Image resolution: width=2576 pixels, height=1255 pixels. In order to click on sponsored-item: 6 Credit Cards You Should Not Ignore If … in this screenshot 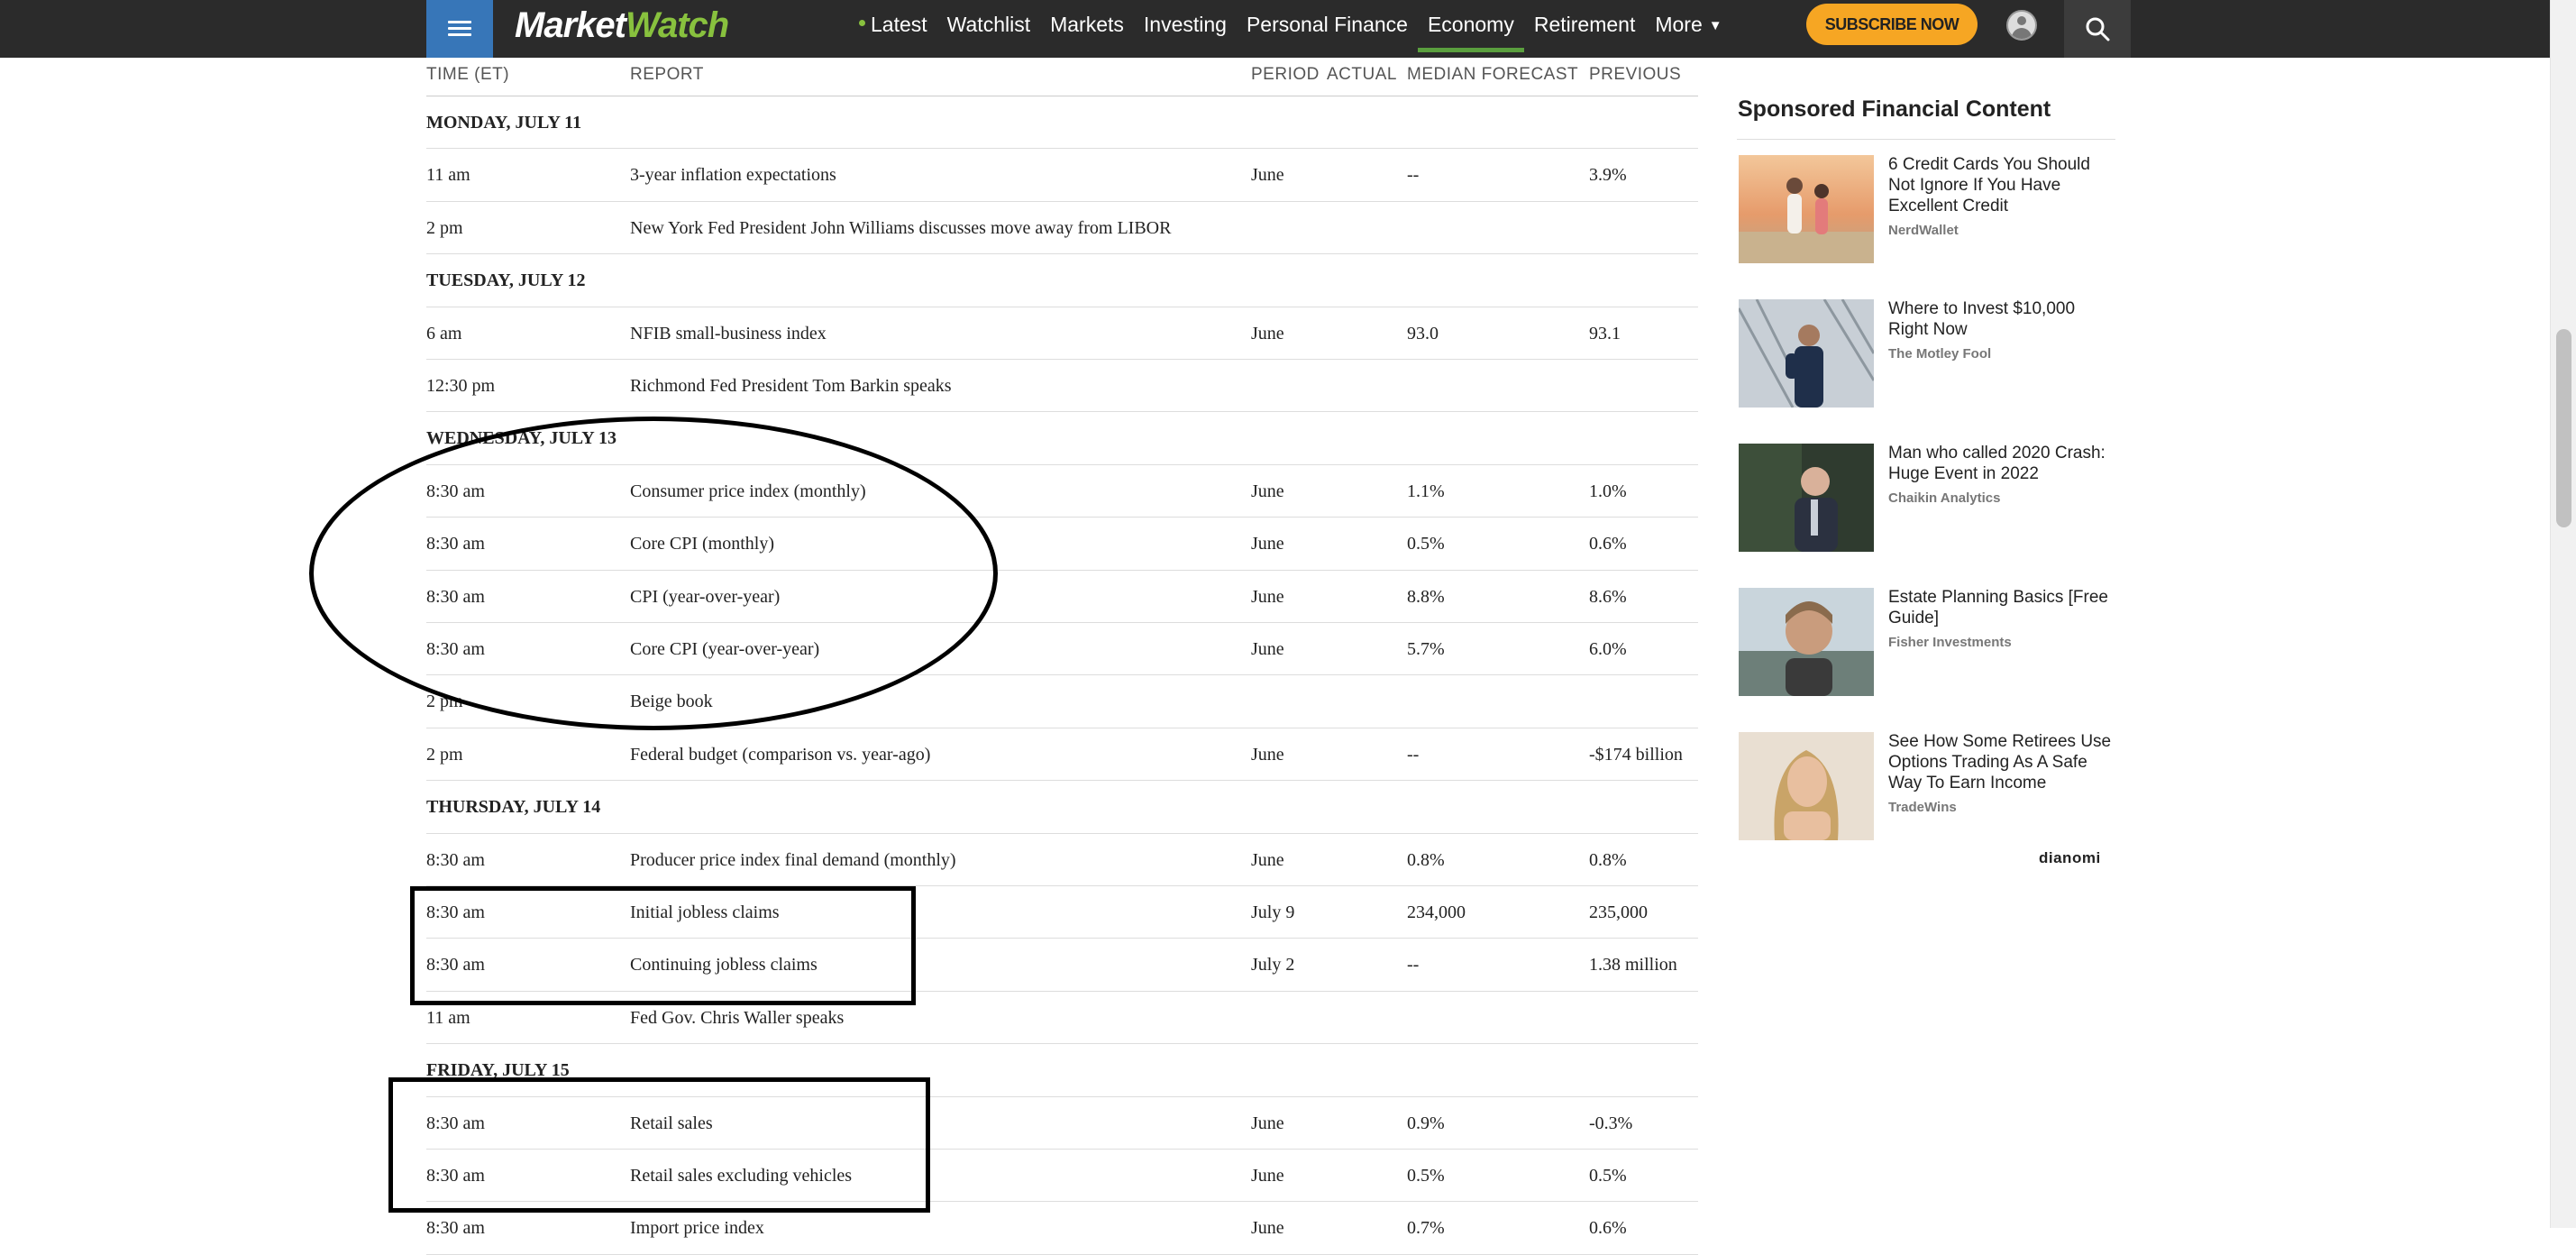, I will do `click(1926, 211)`.